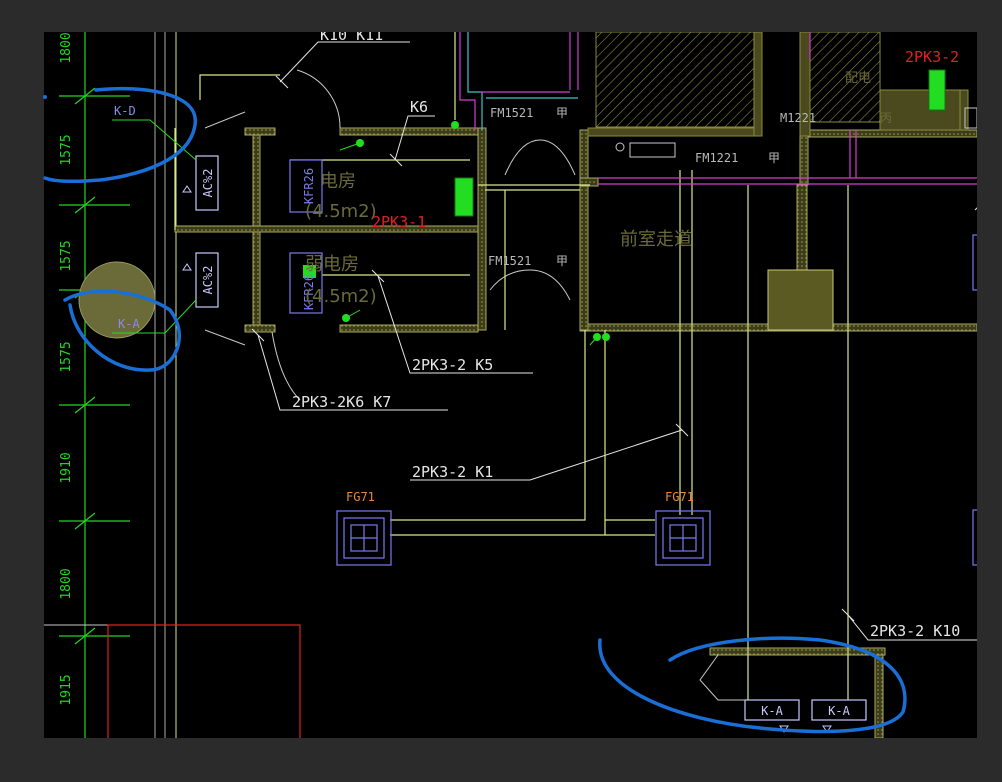 This screenshot has height=782, width=1002. What do you see at coordinates (716, 158) in the screenshot?
I see `door-fm1221: FM1221` at bounding box center [716, 158].